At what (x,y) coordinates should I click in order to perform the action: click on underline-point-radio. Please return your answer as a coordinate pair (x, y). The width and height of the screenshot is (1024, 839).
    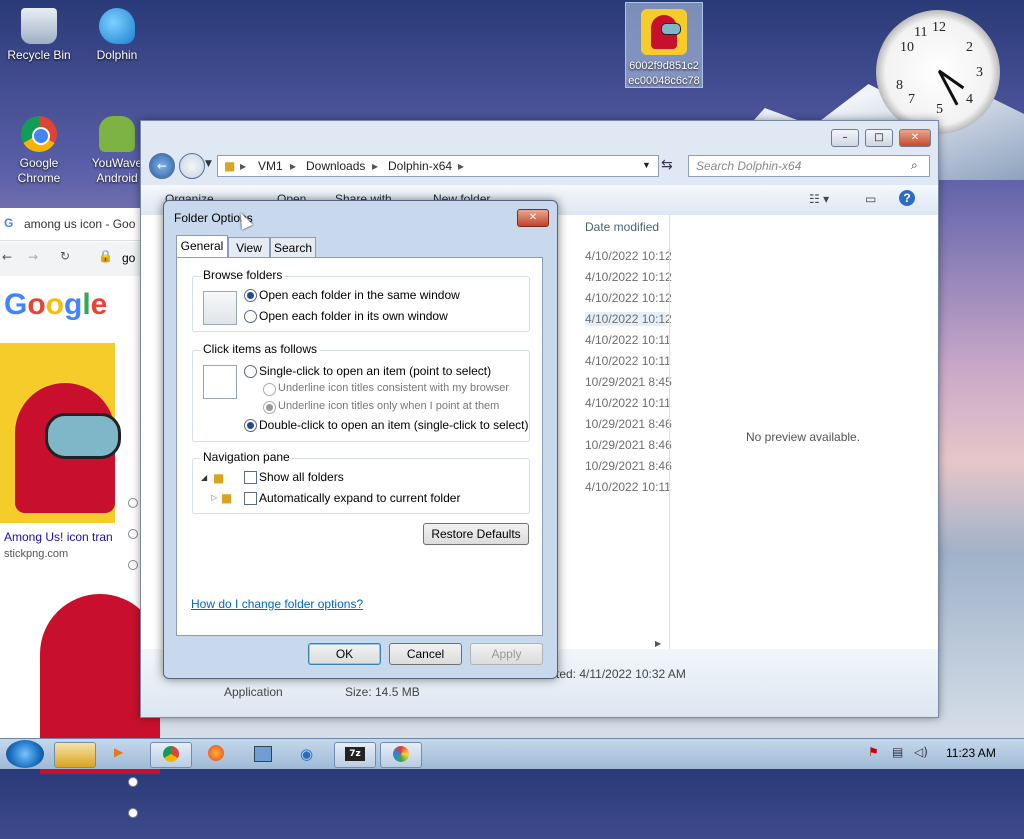
    Looking at the image, I should click on (269, 407).